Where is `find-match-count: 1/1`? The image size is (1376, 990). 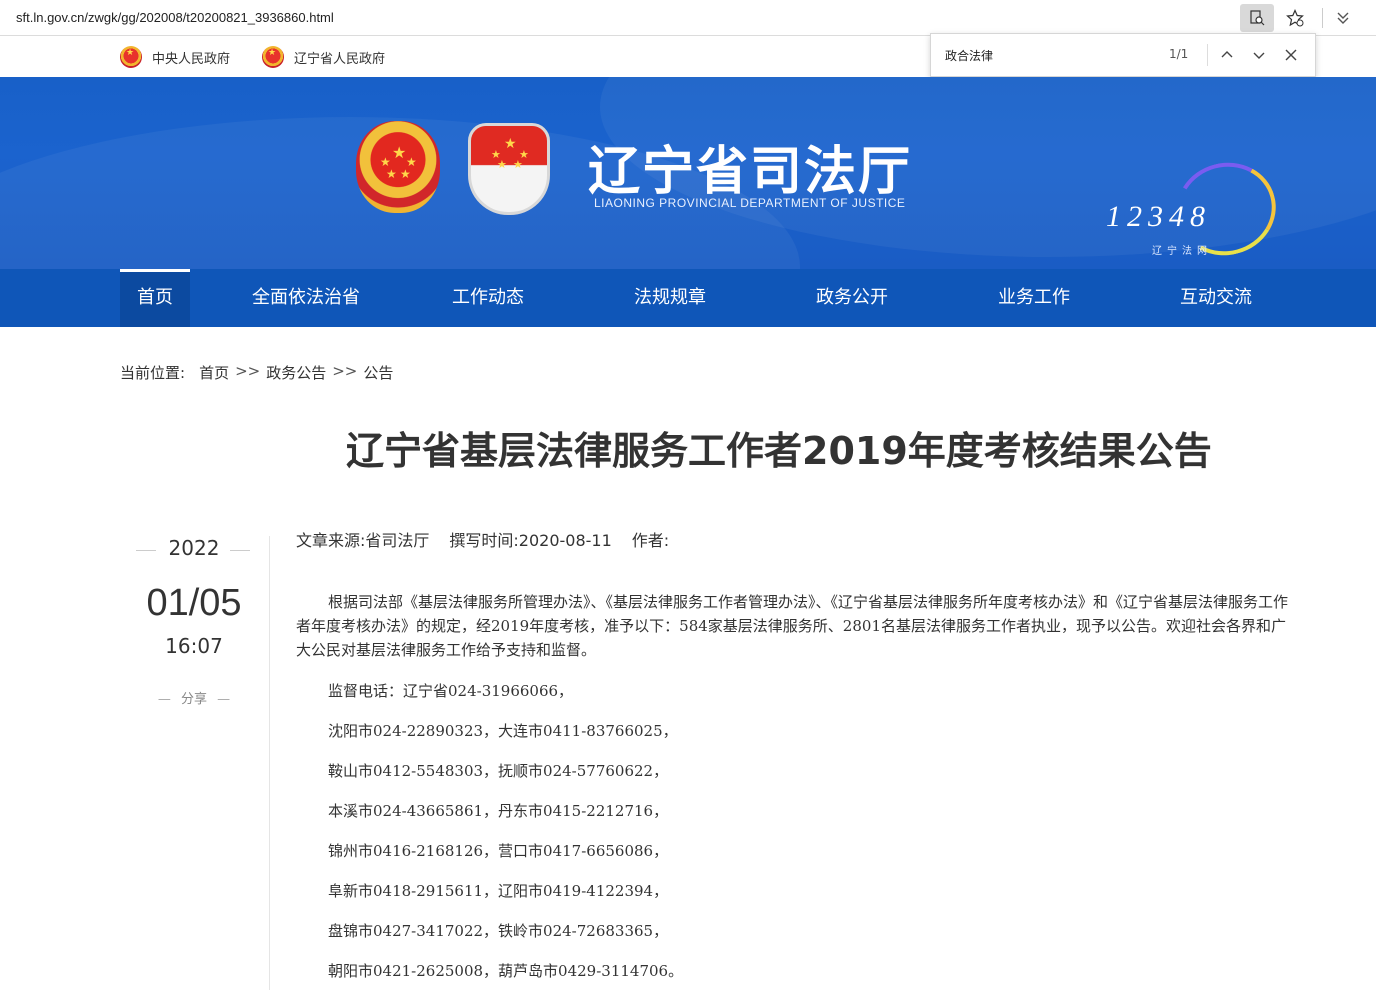
find-match-count: 1/1 is located at coordinates (1179, 54).